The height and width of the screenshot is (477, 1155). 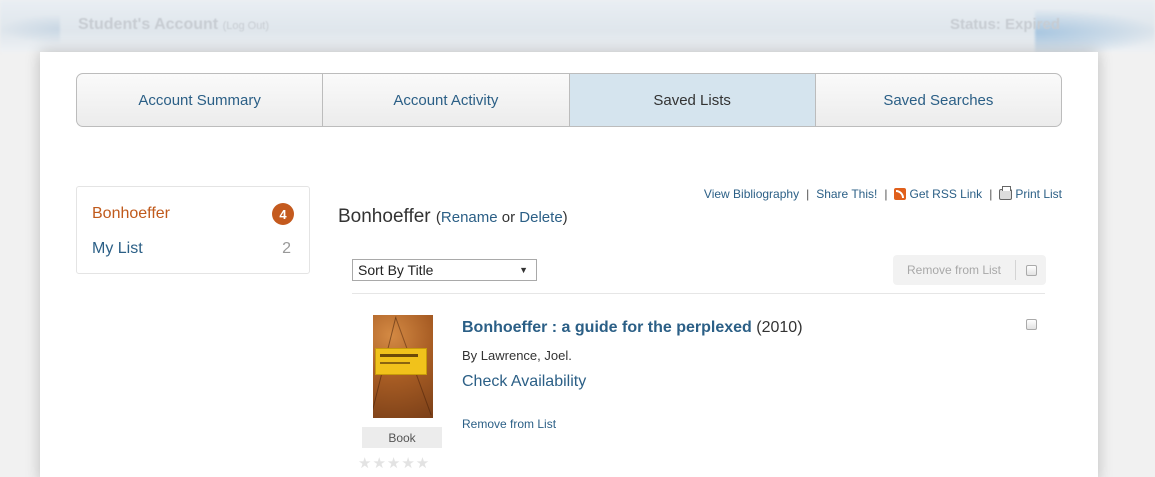 What do you see at coordinates (607, 327) in the screenshot?
I see `item-title-link: Bonhoeffer : a guide for the perplexed` at bounding box center [607, 327].